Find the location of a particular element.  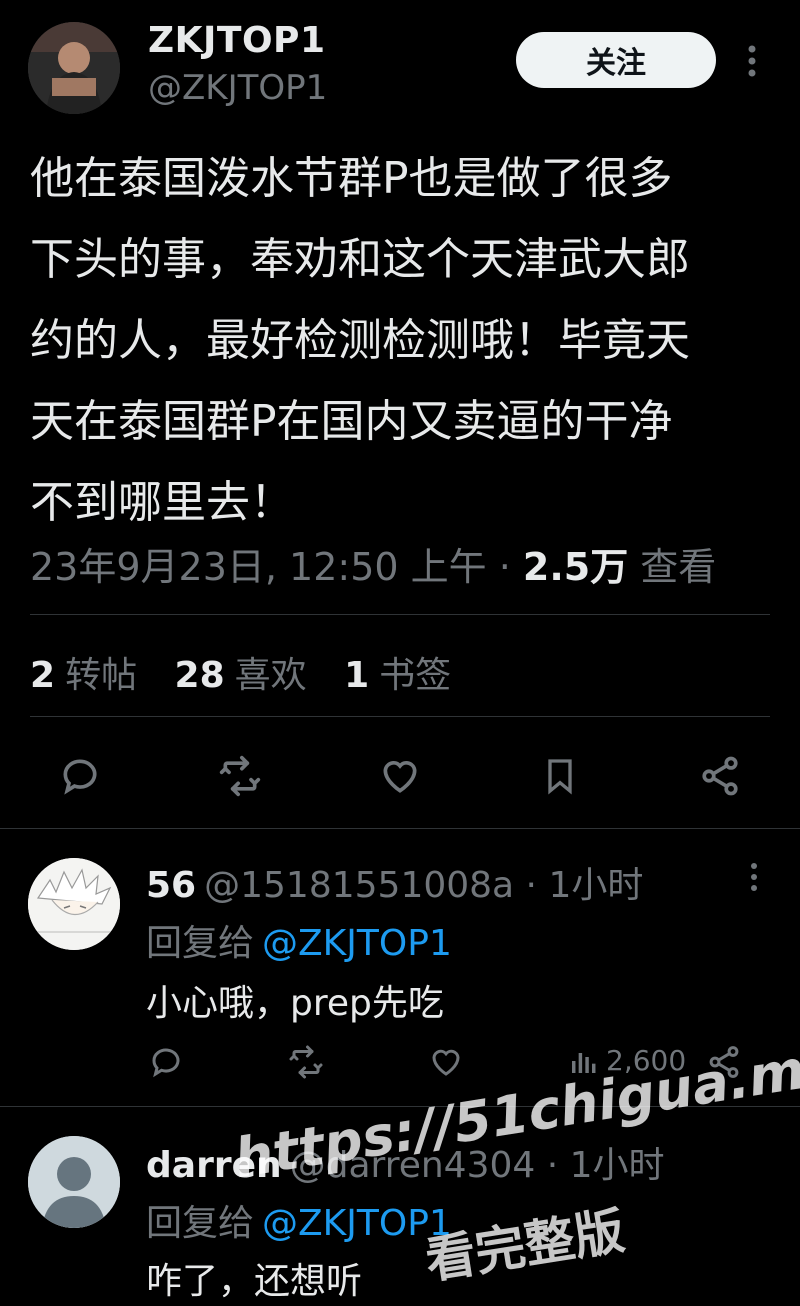

reply-user-line: 56 @15181551008a · 1小时 is located at coordinates (394, 882).